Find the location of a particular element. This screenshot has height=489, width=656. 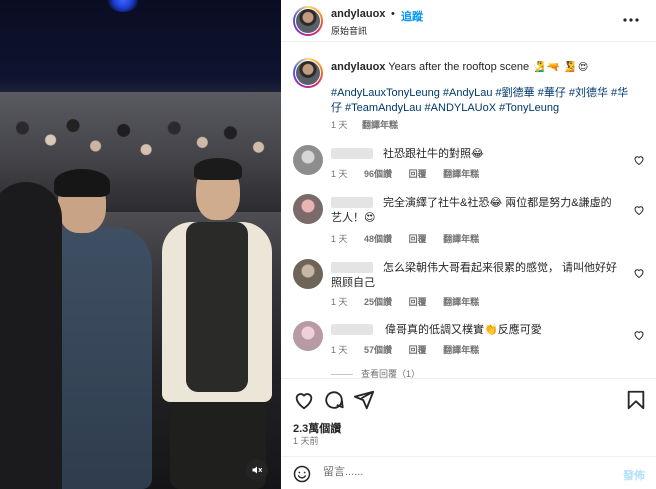

caption-username: andylauox is located at coordinates (358, 67).